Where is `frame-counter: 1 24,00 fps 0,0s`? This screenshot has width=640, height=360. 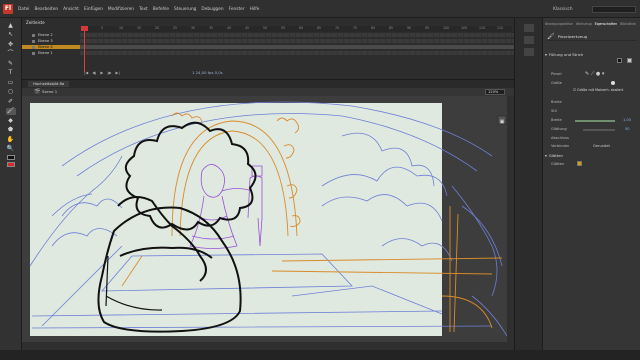
frame-counter: 1 24,00 fps 0,0s is located at coordinates (207, 72).